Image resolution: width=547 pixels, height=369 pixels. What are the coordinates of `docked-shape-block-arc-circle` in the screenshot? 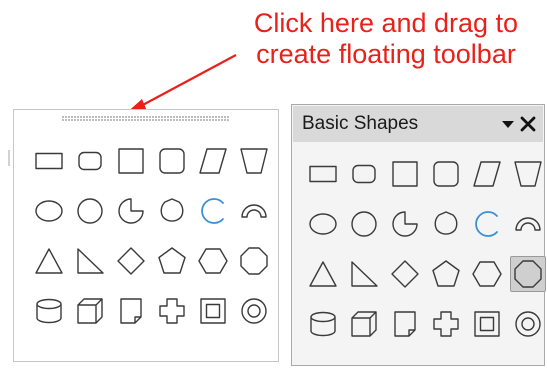 It's located at (172, 211).